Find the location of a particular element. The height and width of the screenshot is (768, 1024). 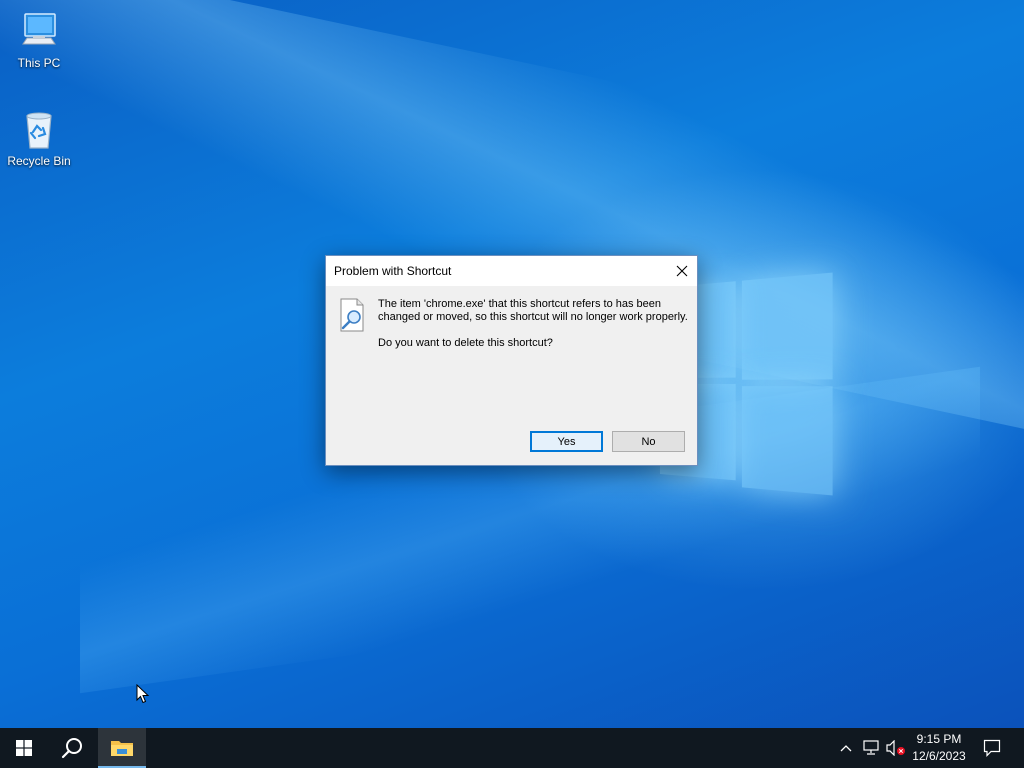

volume-tray-button is located at coordinates (896, 748).